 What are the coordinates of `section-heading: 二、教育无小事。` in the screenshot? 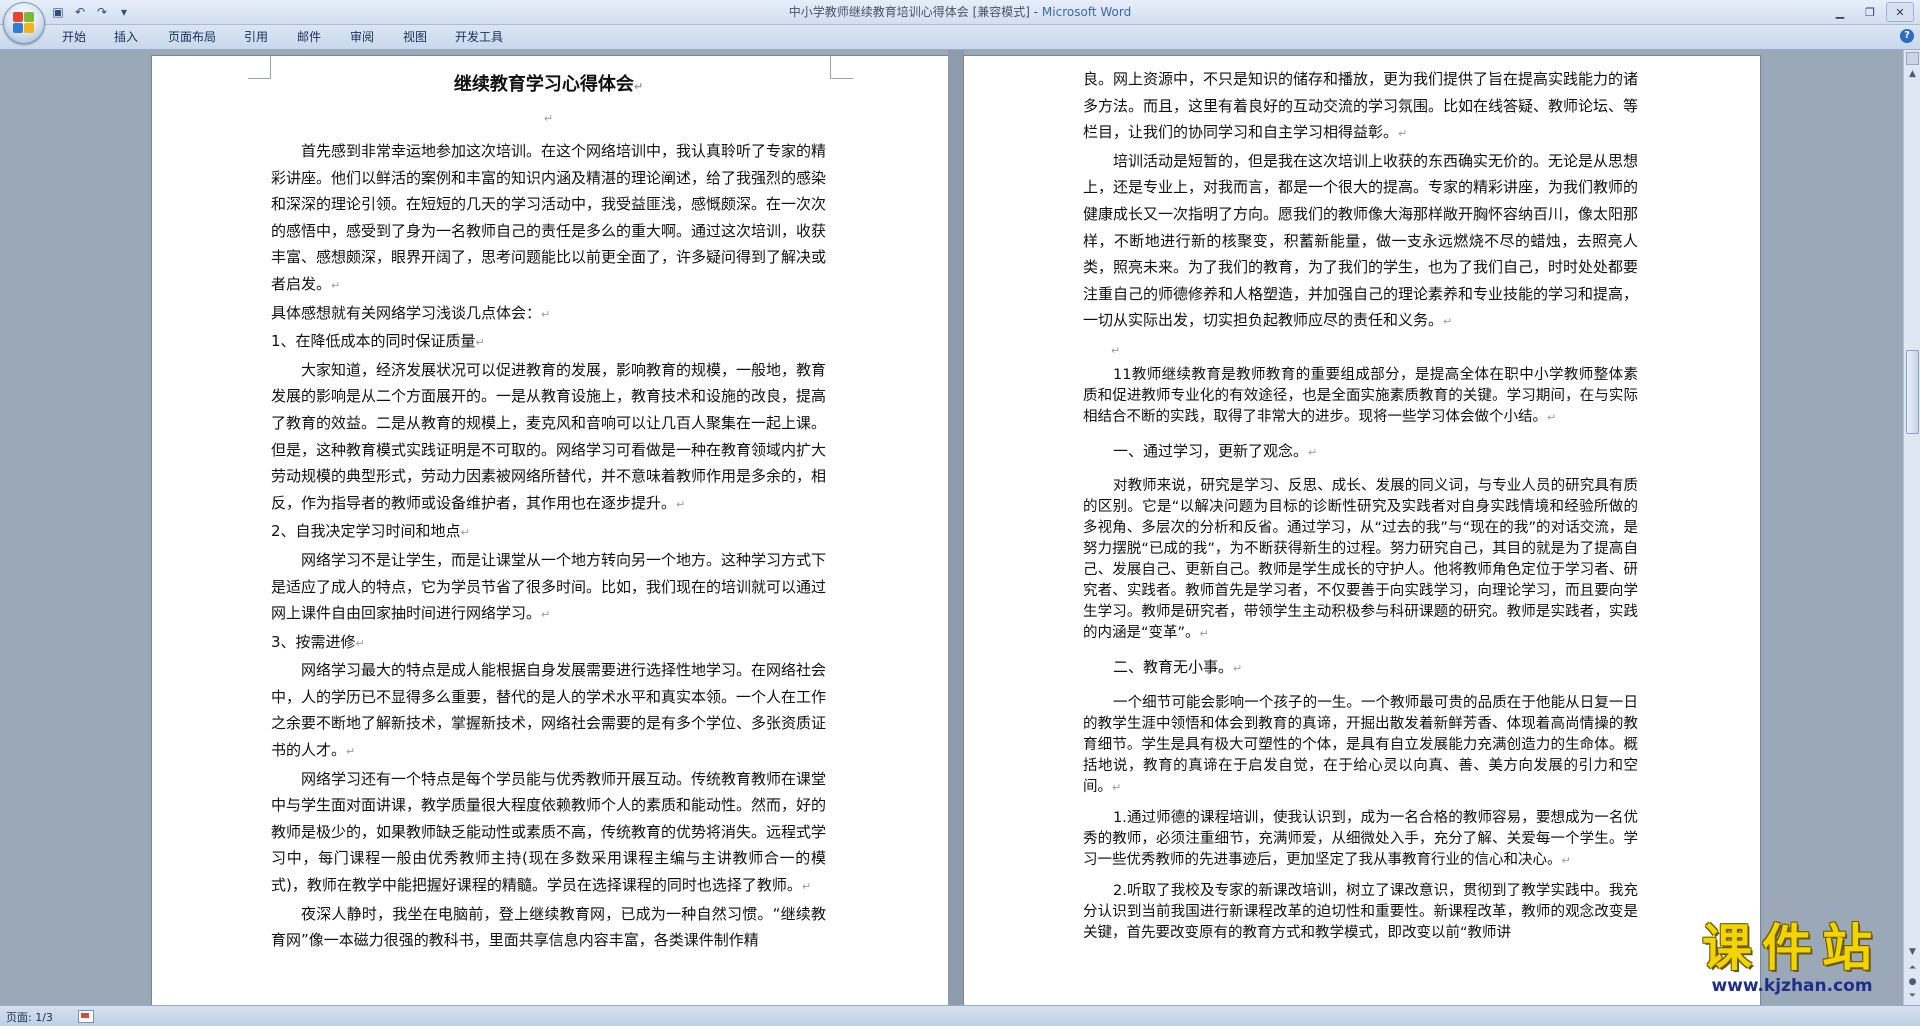 It's located at (1173, 667).